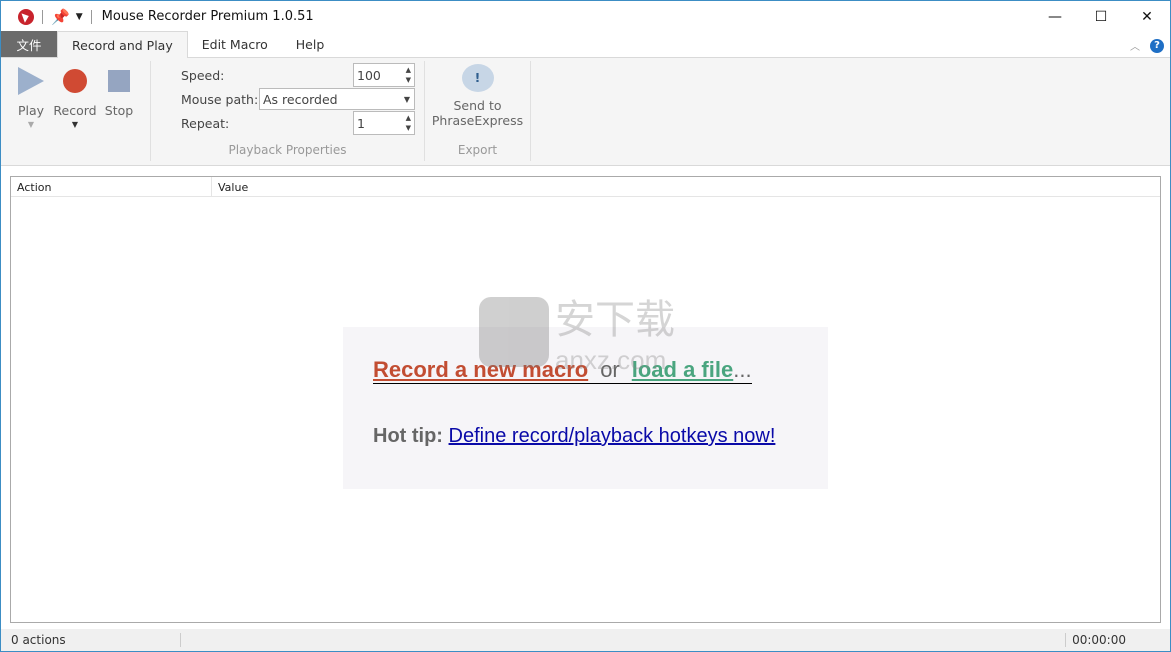 The height and width of the screenshot is (652, 1171). I want to click on speed-label: Speed:, so click(203, 75).